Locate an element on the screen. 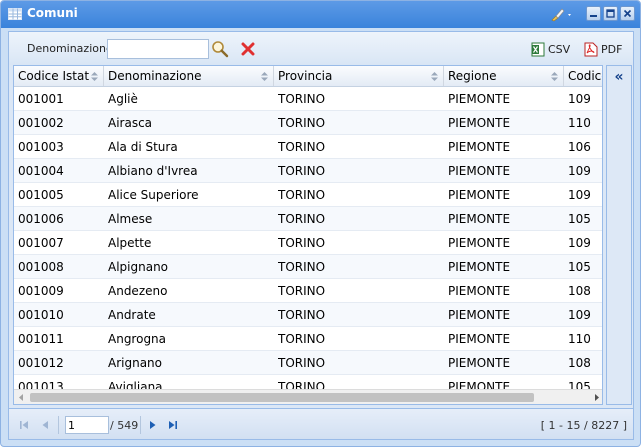 The height and width of the screenshot is (447, 641). excel-icon is located at coordinates (538, 49).